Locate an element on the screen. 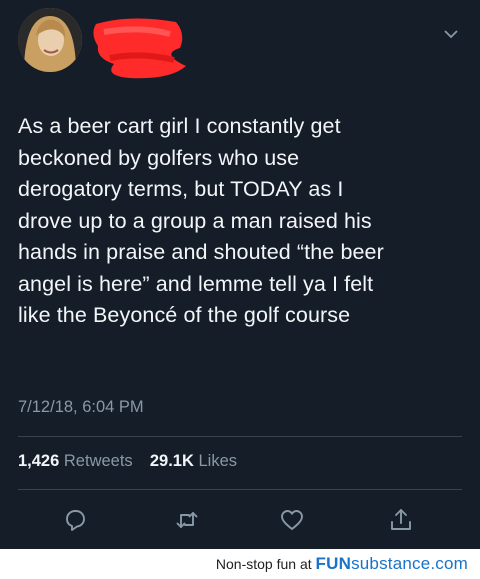 The image size is (480, 579). retweets-label: Retweets is located at coordinates (98, 461).